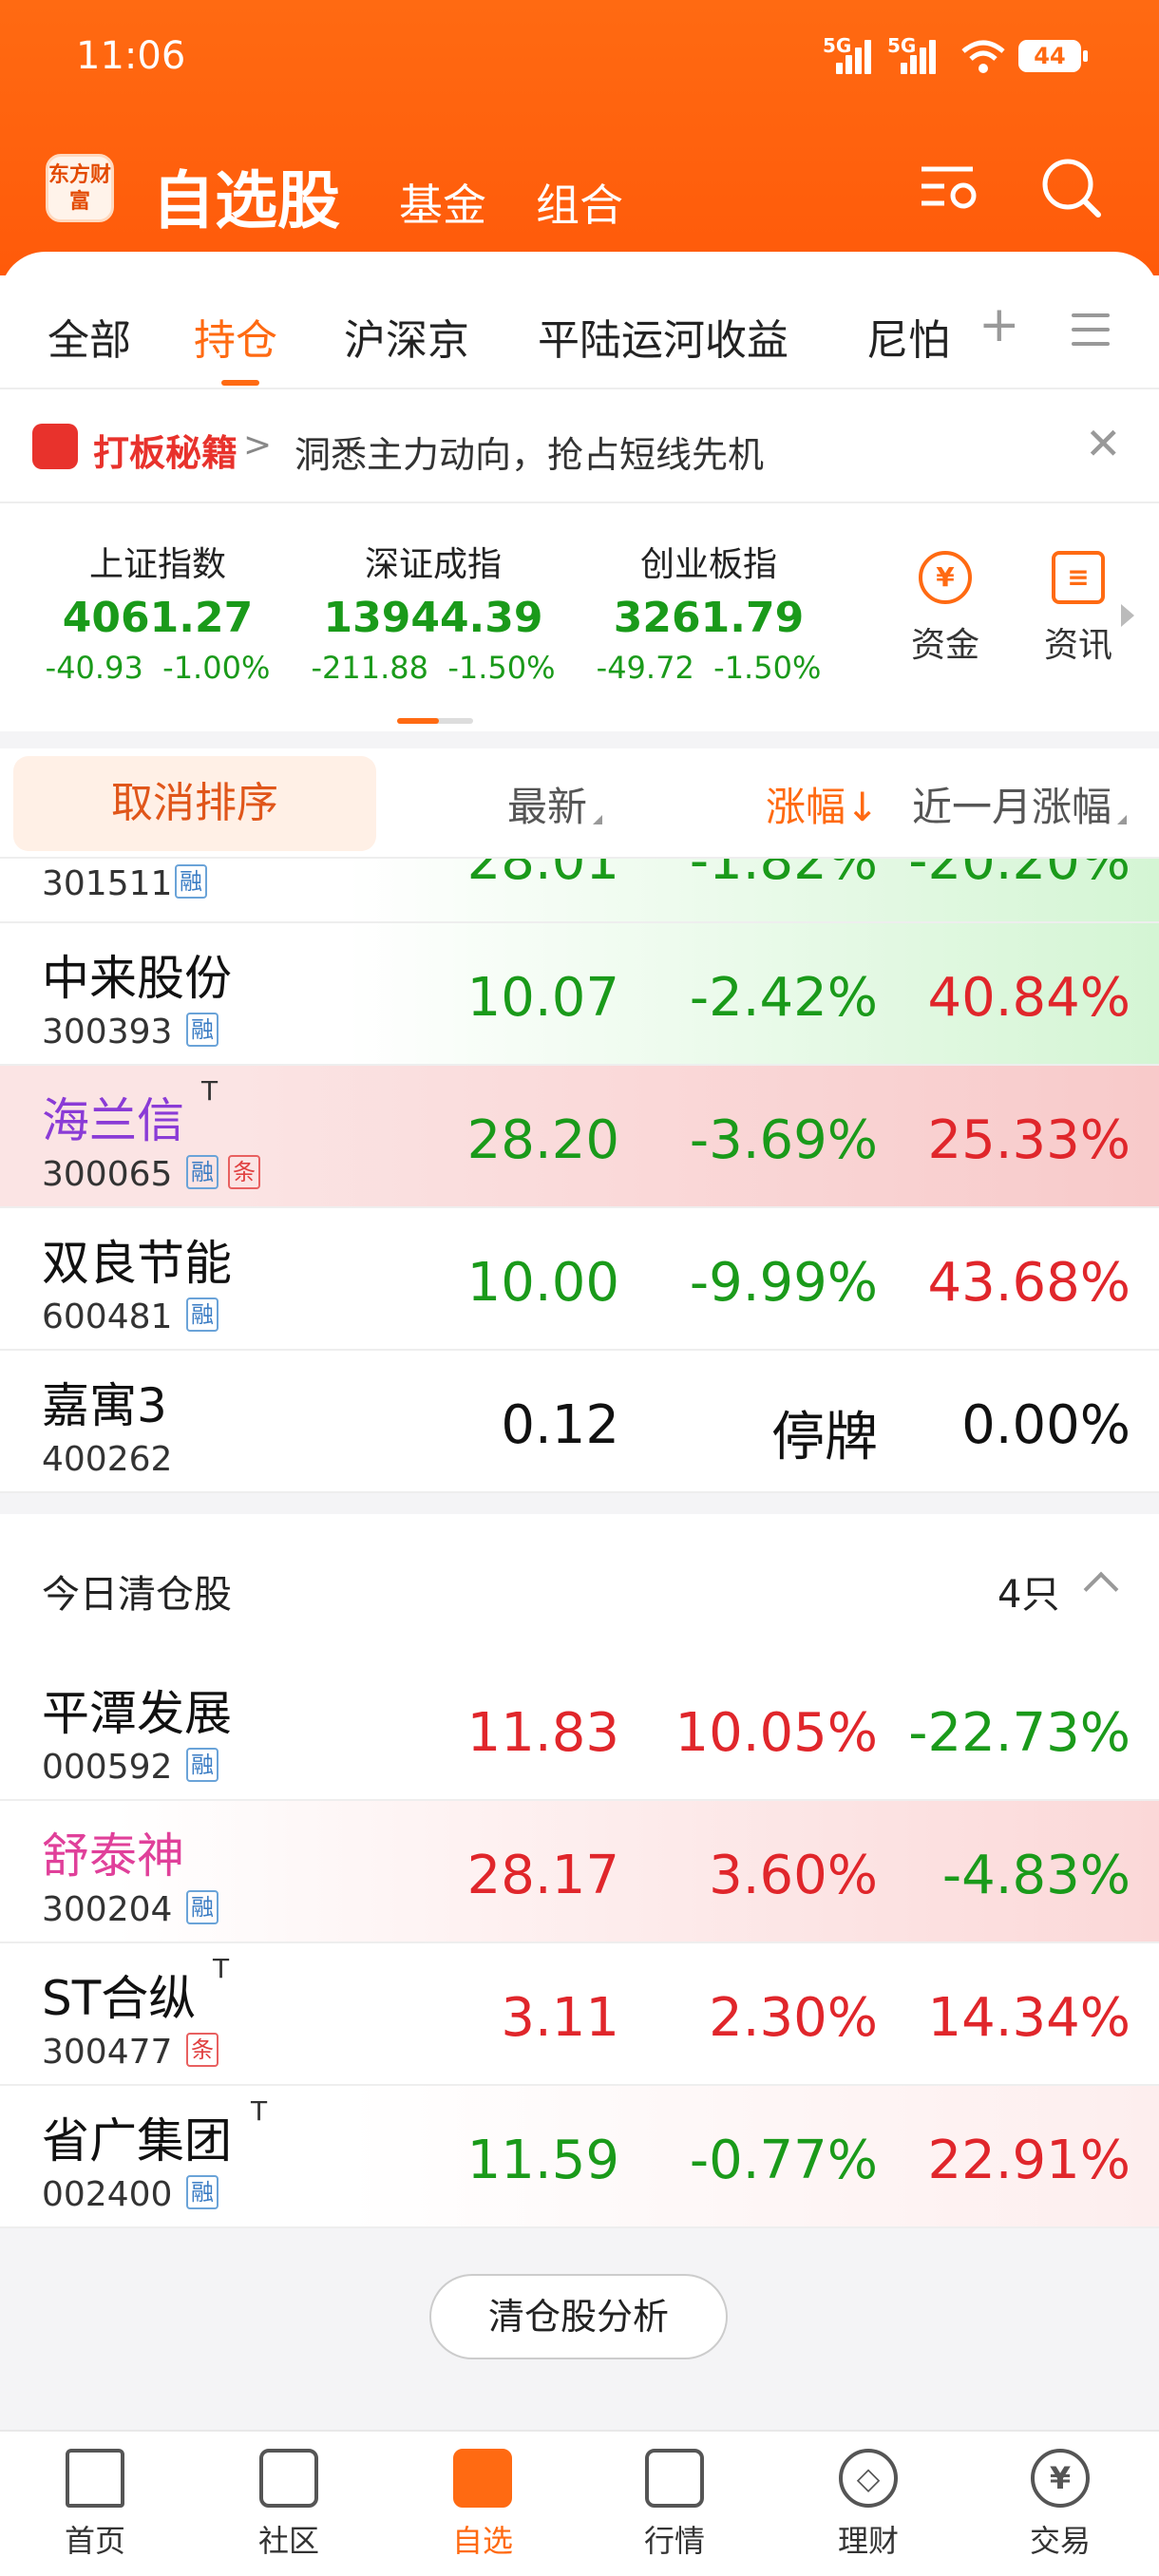  I want to click on change-pct: -1.82%, so click(783, 875).